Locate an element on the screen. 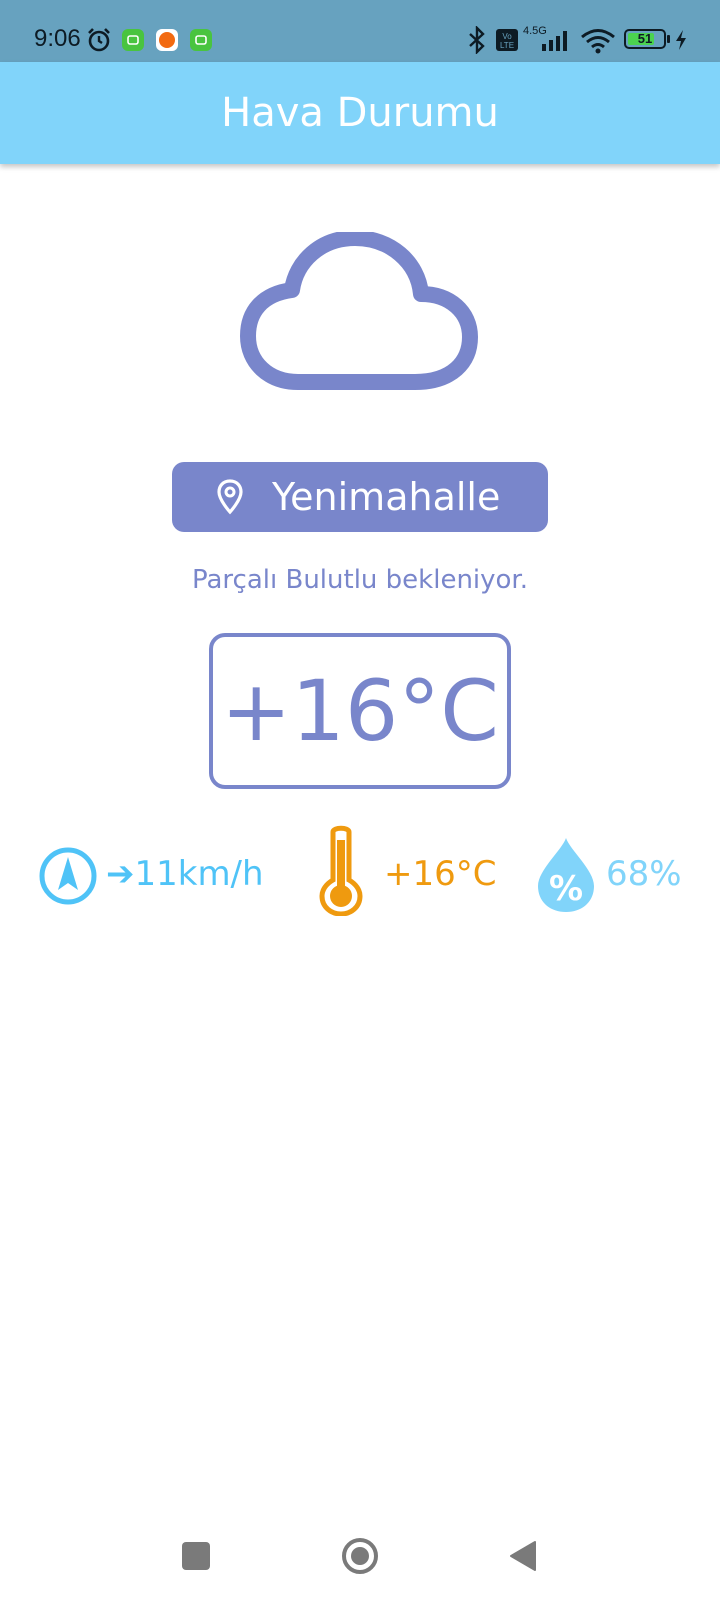  humidity-drop-icon: % is located at coordinates (566, 875).